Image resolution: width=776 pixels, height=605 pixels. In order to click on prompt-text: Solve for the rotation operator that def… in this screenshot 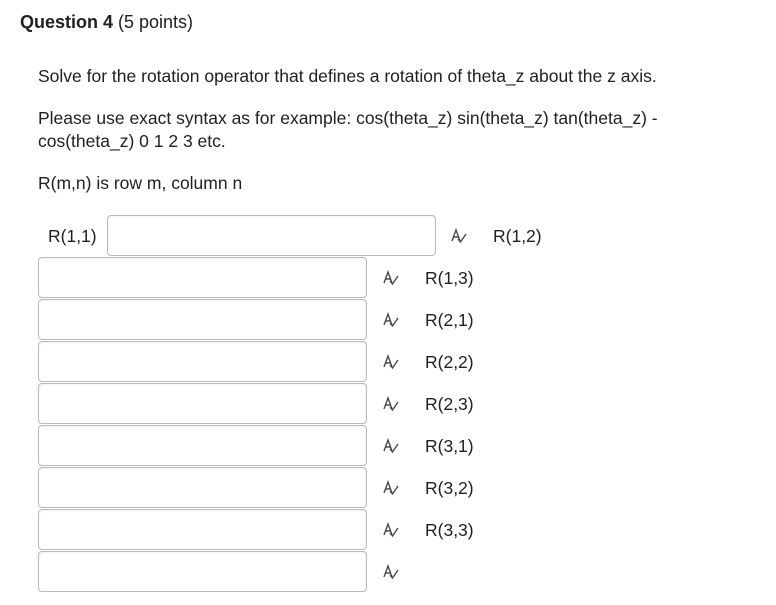, I will do `click(347, 76)`.